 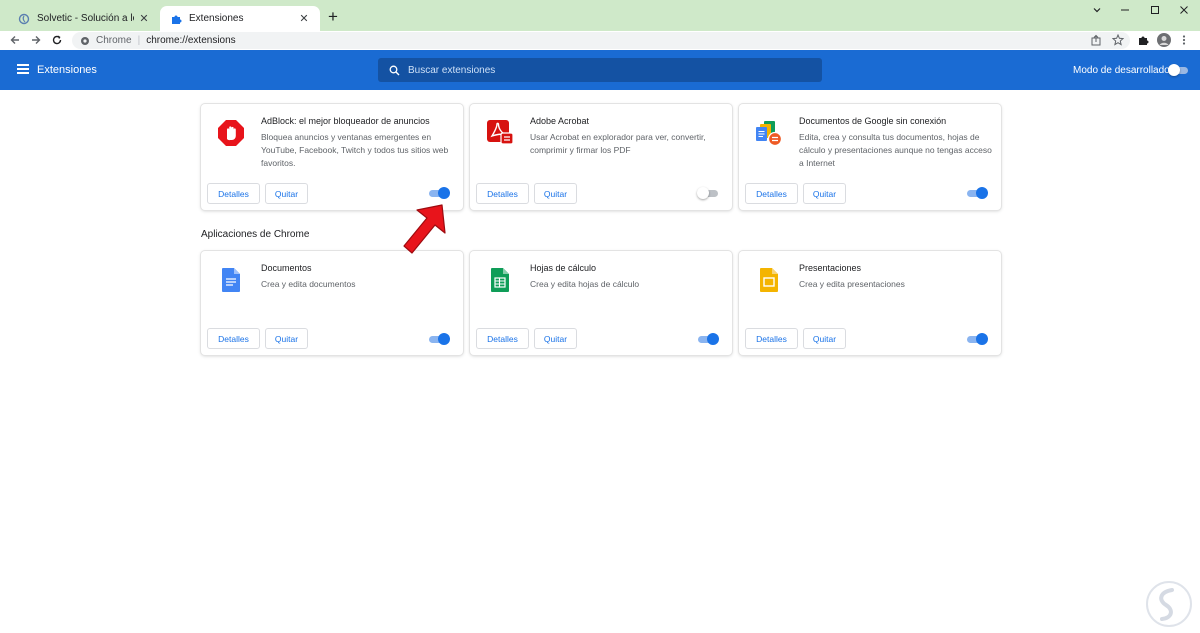 I want to click on maximize-icon, so click(x=1155, y=10).